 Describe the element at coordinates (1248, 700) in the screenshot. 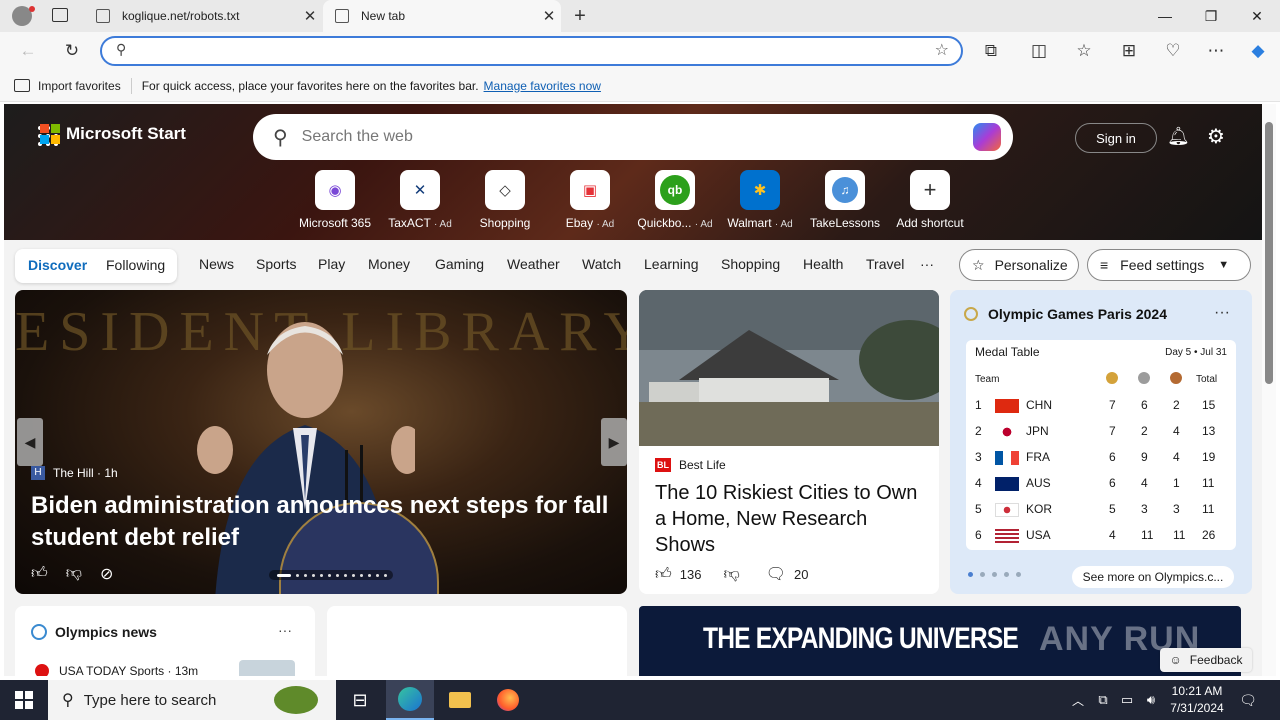

I see `notification-center-icon: 🗨︎` at that location.